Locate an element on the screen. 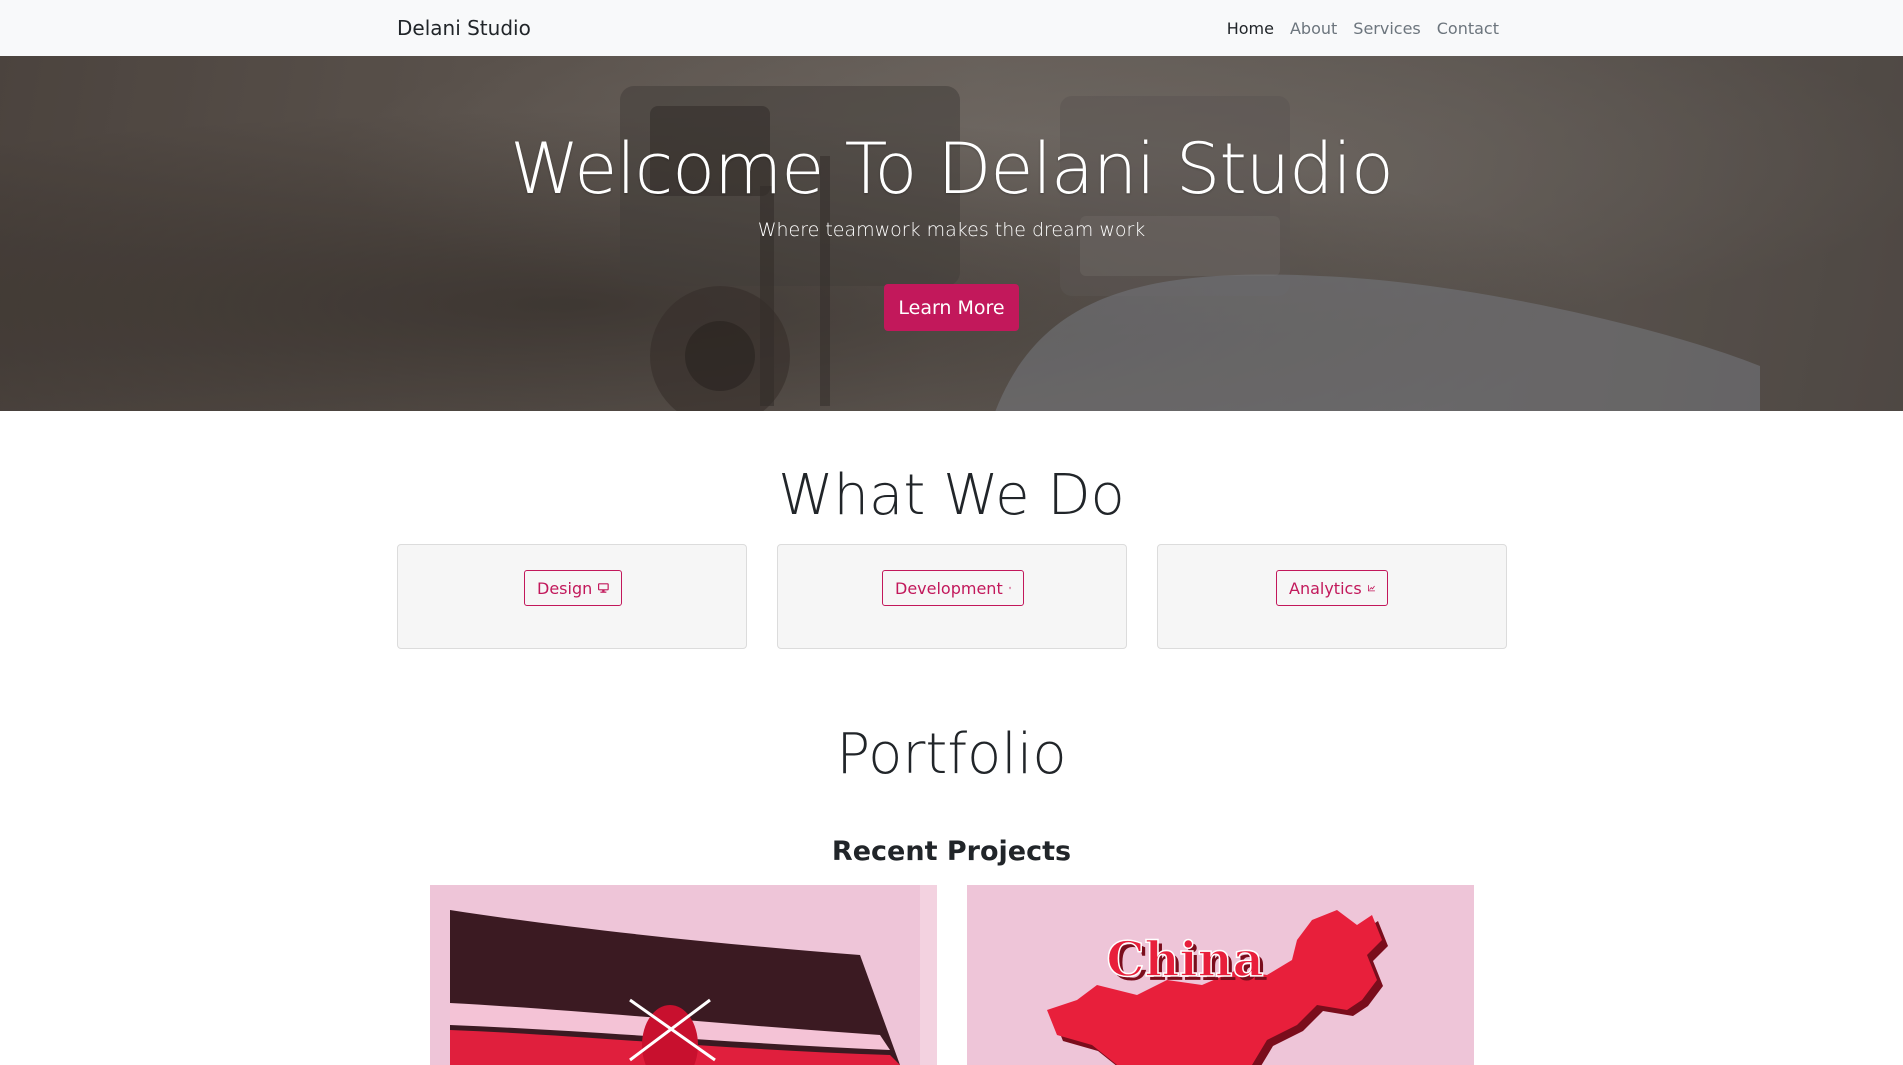 This screenshot has height=1065, width=1903. desktop-icon is located at coordinates (603, 588).